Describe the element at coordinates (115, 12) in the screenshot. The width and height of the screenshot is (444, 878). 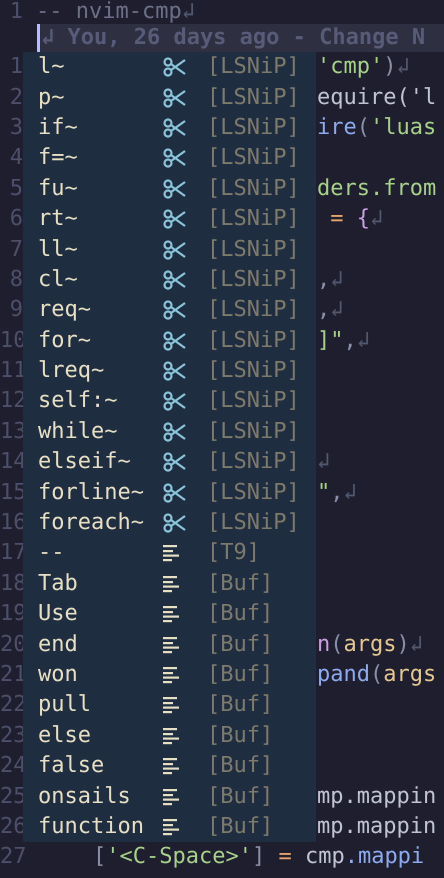
I see `code-line: -- nvim-cmp↲` at that location.